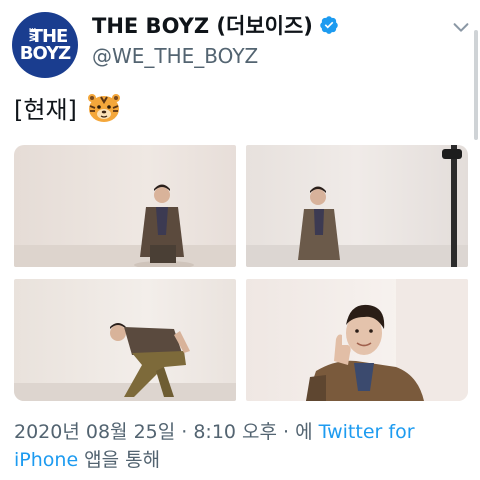 Image resolution: width=480 pixels, height=480 pixels. Describe the element at coordinates (329, 25) in the screenshot. I see `verified-badge-icon` at that location.